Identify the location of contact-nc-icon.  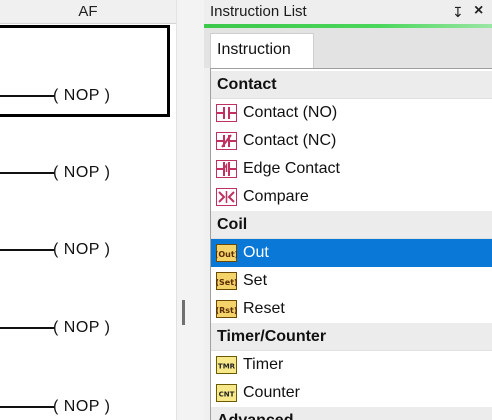
(226, 141).